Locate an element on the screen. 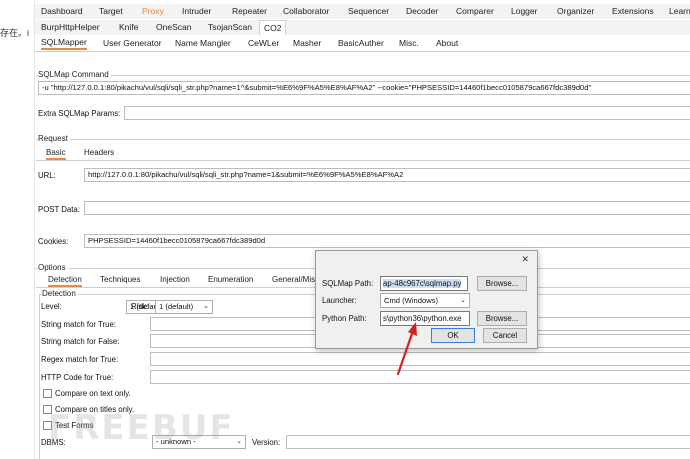 The image size is (690, 459). tab-co2: CO2 is located at coordinates (273, 27).